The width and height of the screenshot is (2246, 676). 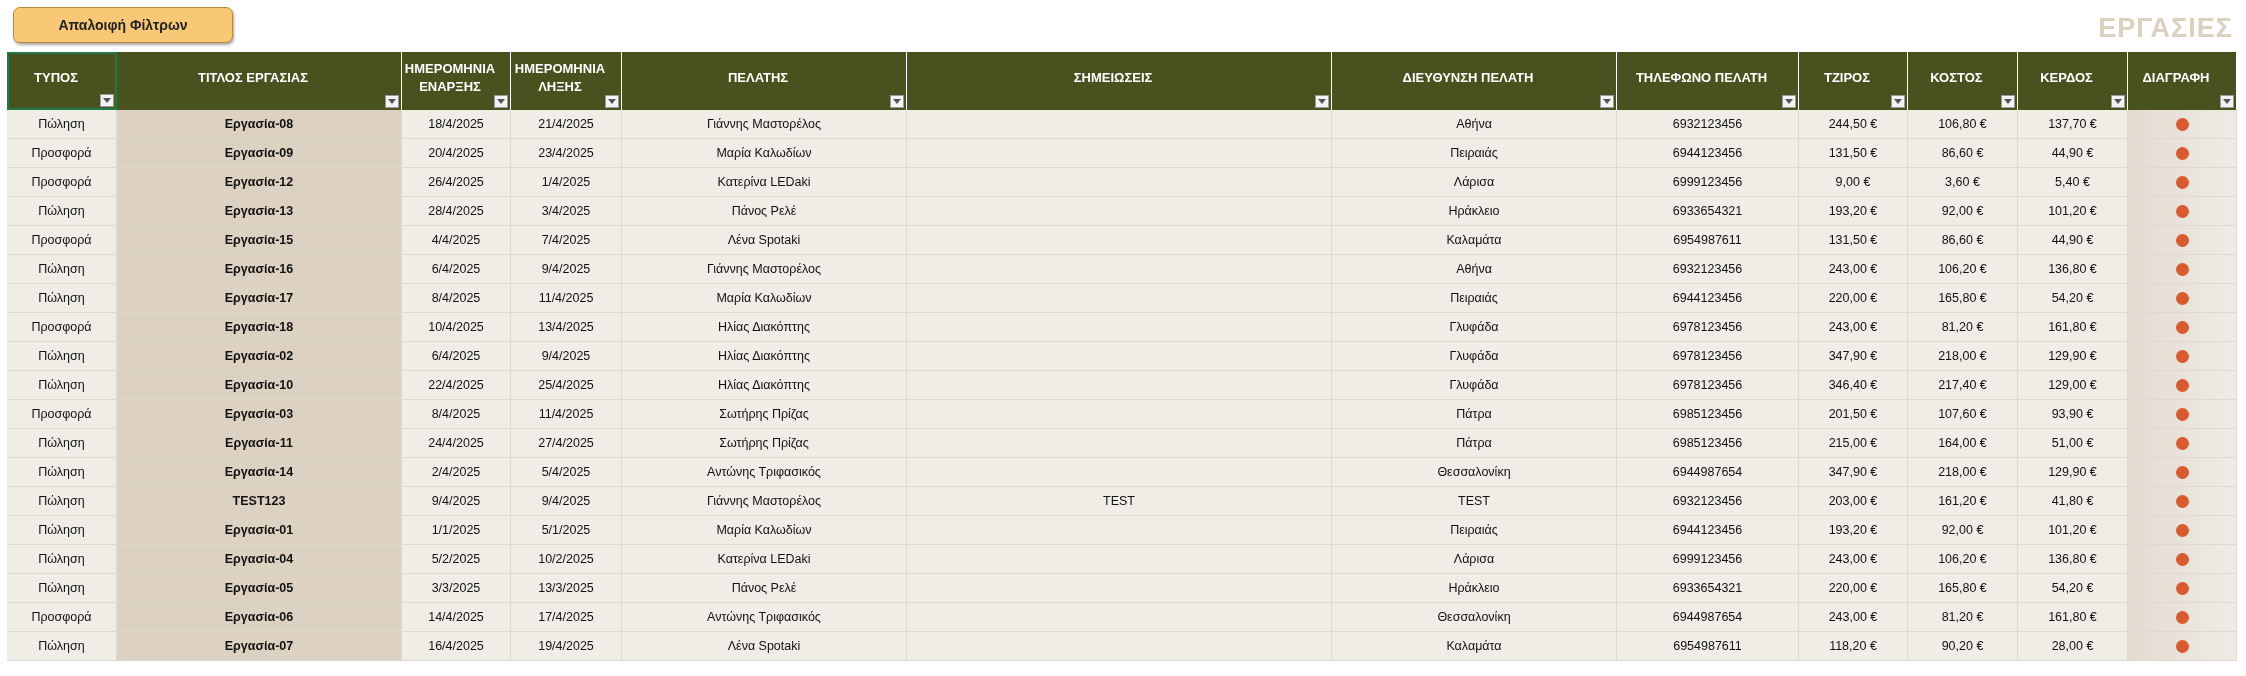 What do you see at coordinates (1853, 182) in the screenshot?
I see `table-cell: 9,00 €` at bounding box center [1853, 182].